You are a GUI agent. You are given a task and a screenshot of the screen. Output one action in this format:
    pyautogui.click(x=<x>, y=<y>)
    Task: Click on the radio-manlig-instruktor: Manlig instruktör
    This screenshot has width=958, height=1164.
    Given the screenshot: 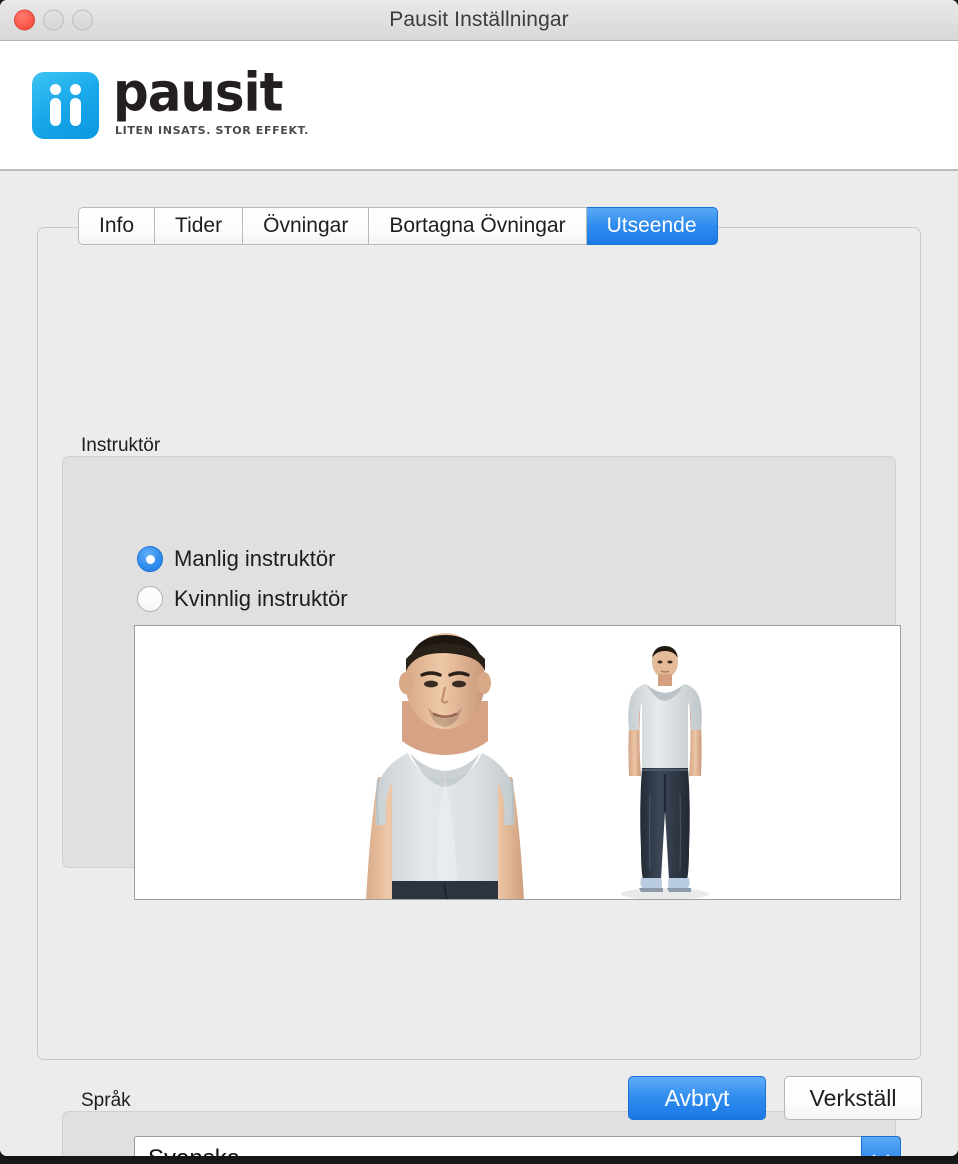 What is the action you would take?
    pyautogui.click(x=236, y=559)
    